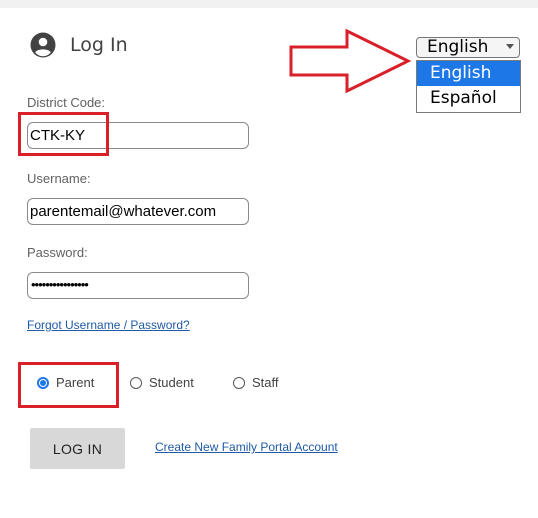  I want to click on staff-label: Staff, so click(265, 382).